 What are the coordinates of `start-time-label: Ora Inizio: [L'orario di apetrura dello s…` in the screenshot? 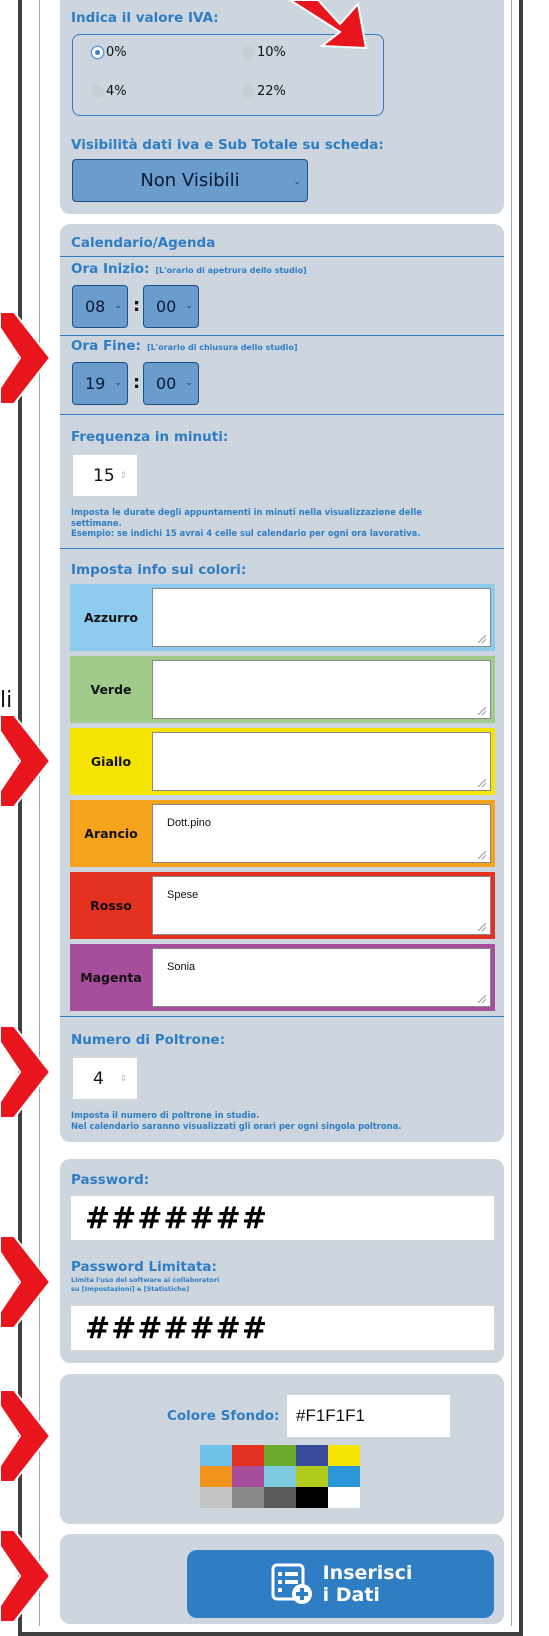 It's located at (189, 269).